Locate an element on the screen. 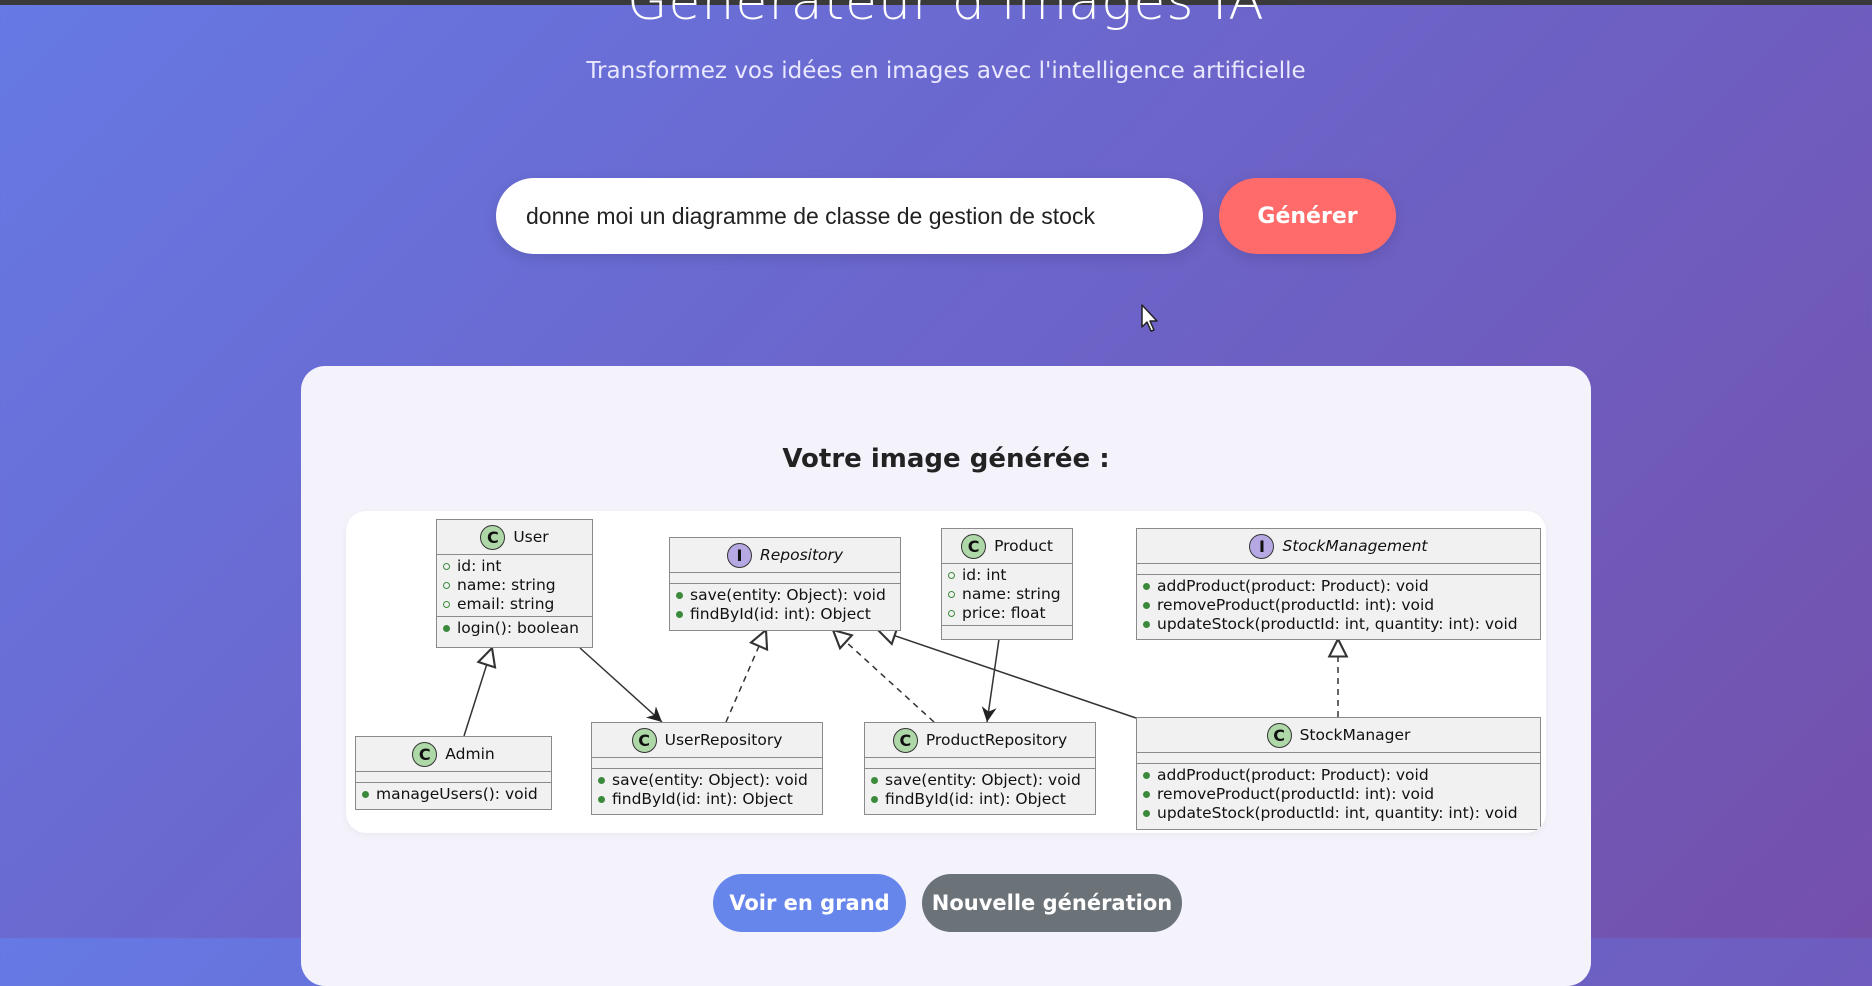 The height and width of the screenshot is (986, 1872). new-generation-button: Nouvelle génération is located at coordinates (1052, 903).